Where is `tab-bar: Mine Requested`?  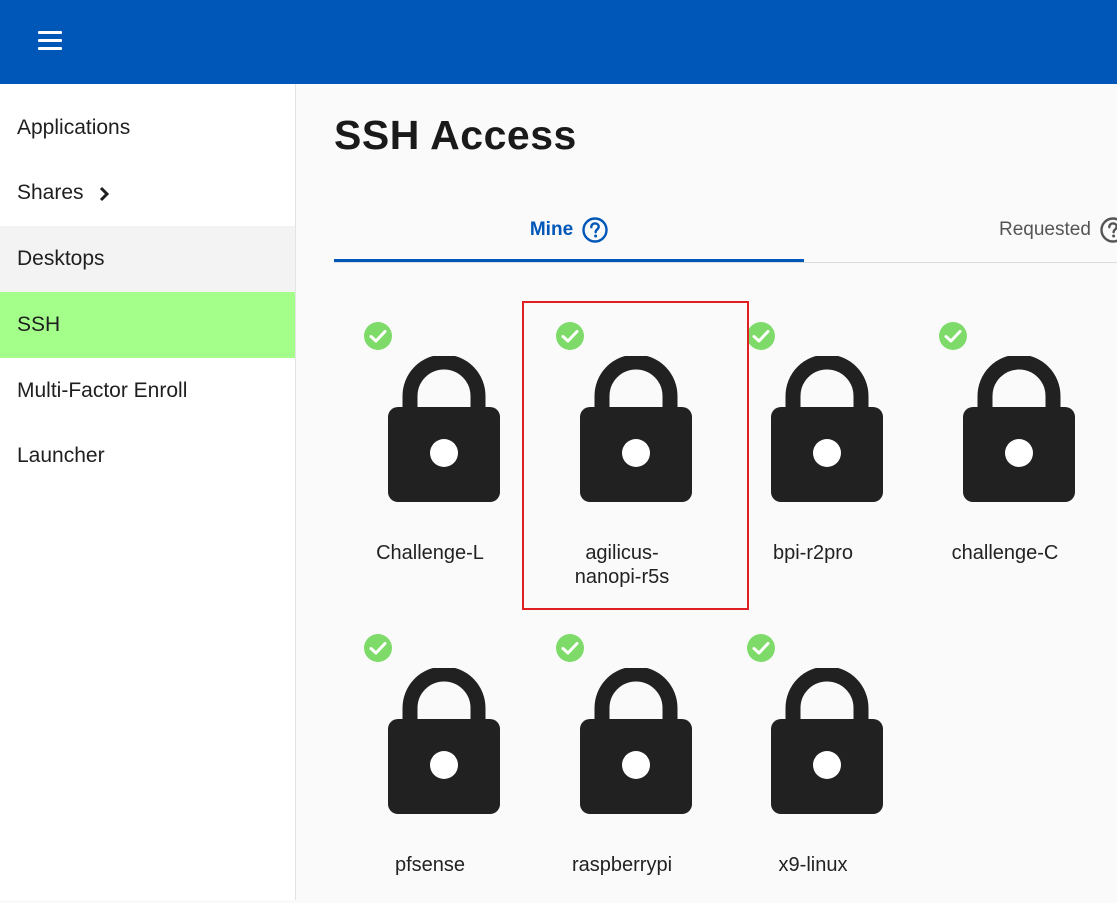 tab-bar: Mine Requested is located at coordinates (725, 231).